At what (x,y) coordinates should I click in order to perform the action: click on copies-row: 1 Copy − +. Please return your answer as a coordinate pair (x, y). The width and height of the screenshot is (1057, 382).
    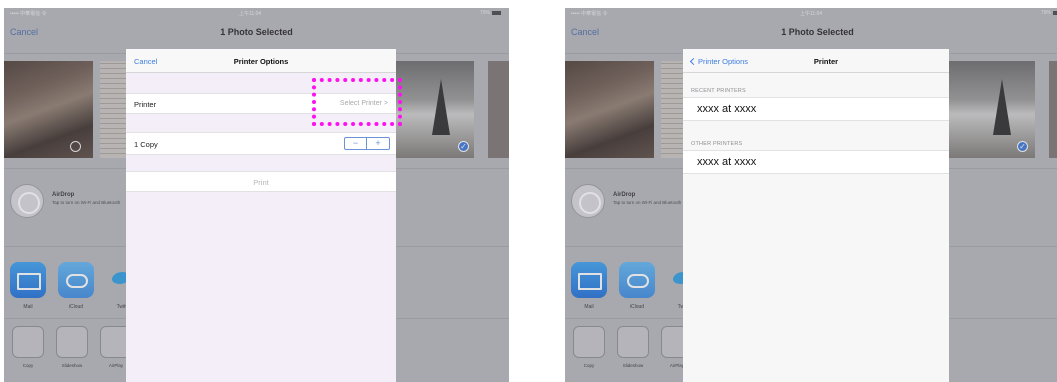
    Looking at the image, I should click on (261, 143).